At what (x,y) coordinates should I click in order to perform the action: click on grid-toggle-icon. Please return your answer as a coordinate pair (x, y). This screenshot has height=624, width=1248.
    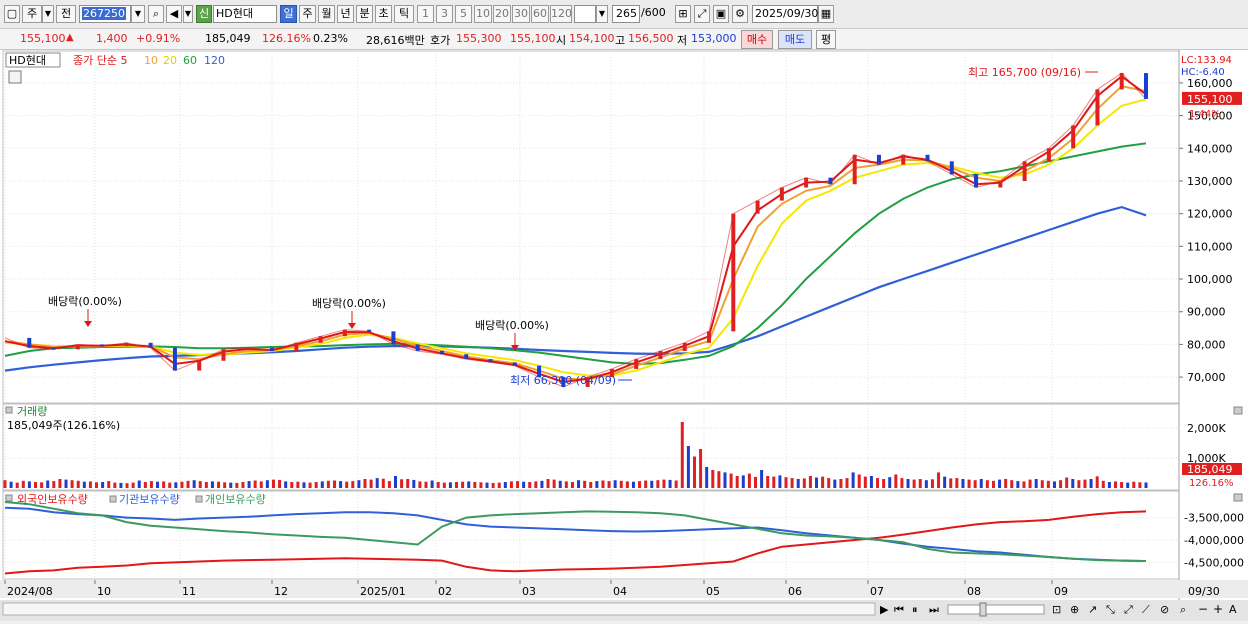
    Looking at the image, I should click on (15, 77).